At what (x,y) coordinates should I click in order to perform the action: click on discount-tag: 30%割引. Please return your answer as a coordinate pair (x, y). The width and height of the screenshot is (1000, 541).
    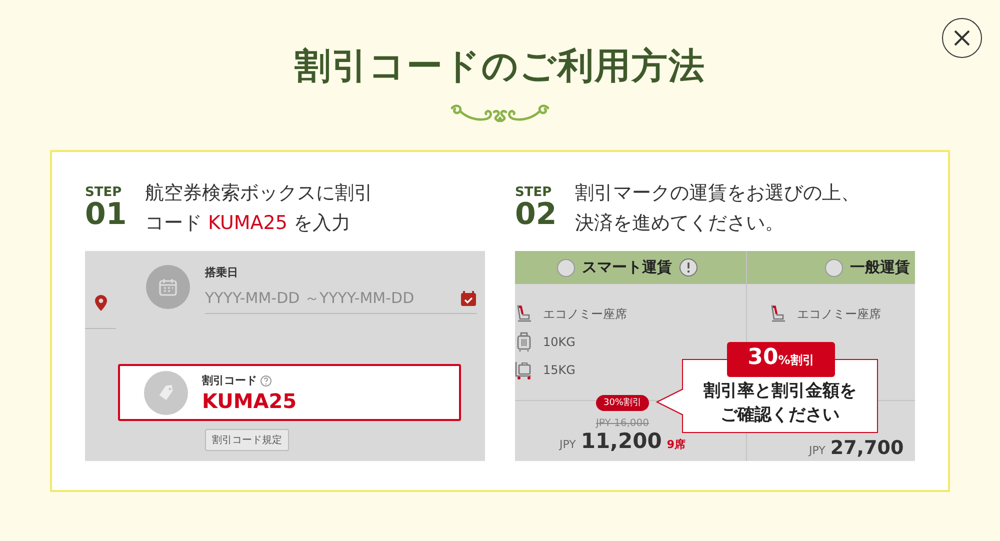
    Looking at the image, I should click on (622, 403).